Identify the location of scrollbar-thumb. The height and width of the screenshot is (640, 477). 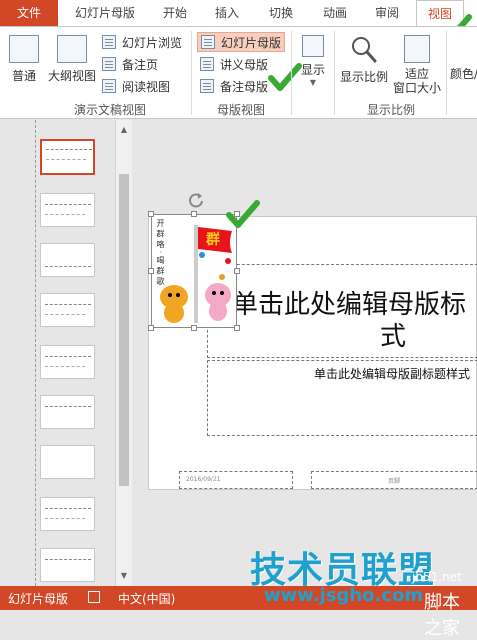
(124, 330).